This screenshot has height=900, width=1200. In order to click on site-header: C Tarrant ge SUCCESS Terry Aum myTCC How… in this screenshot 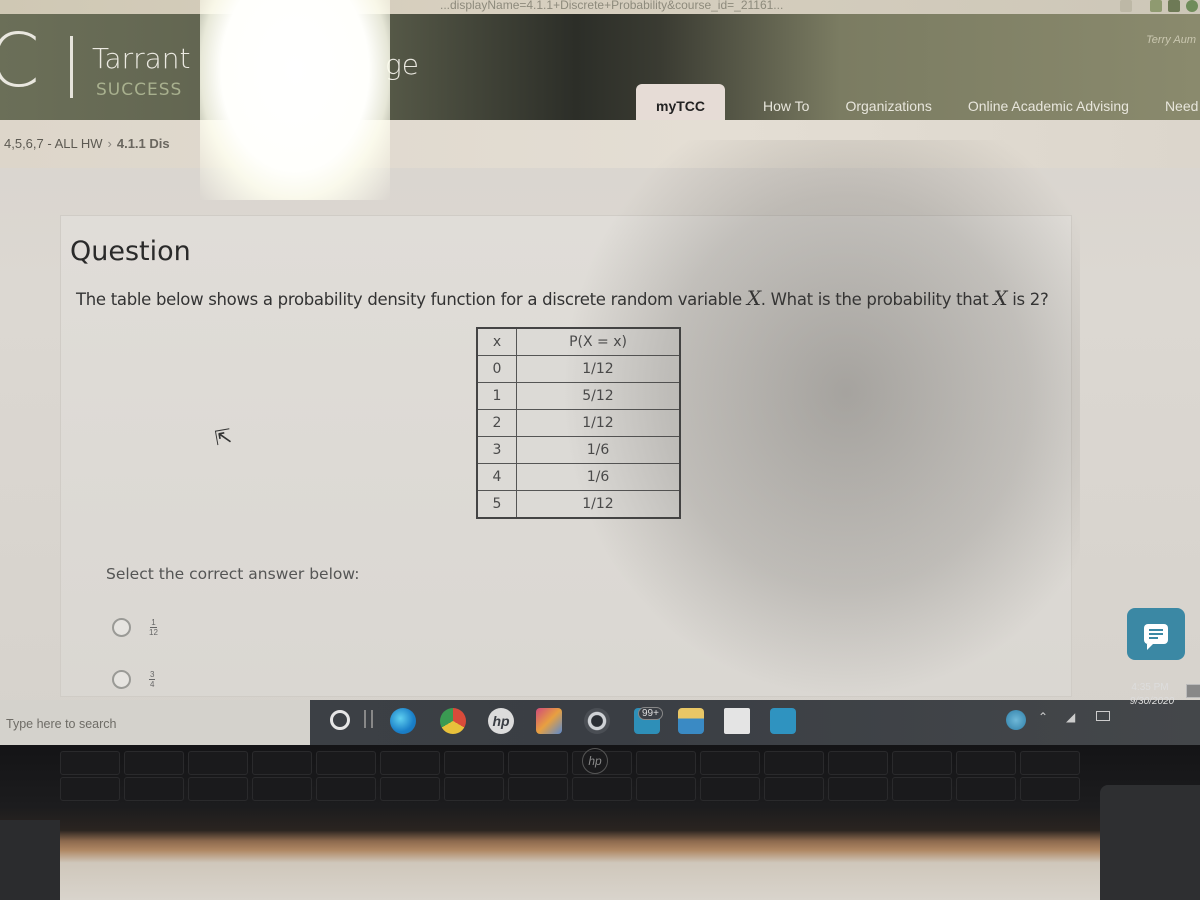, I will do `click(600, 71)`.